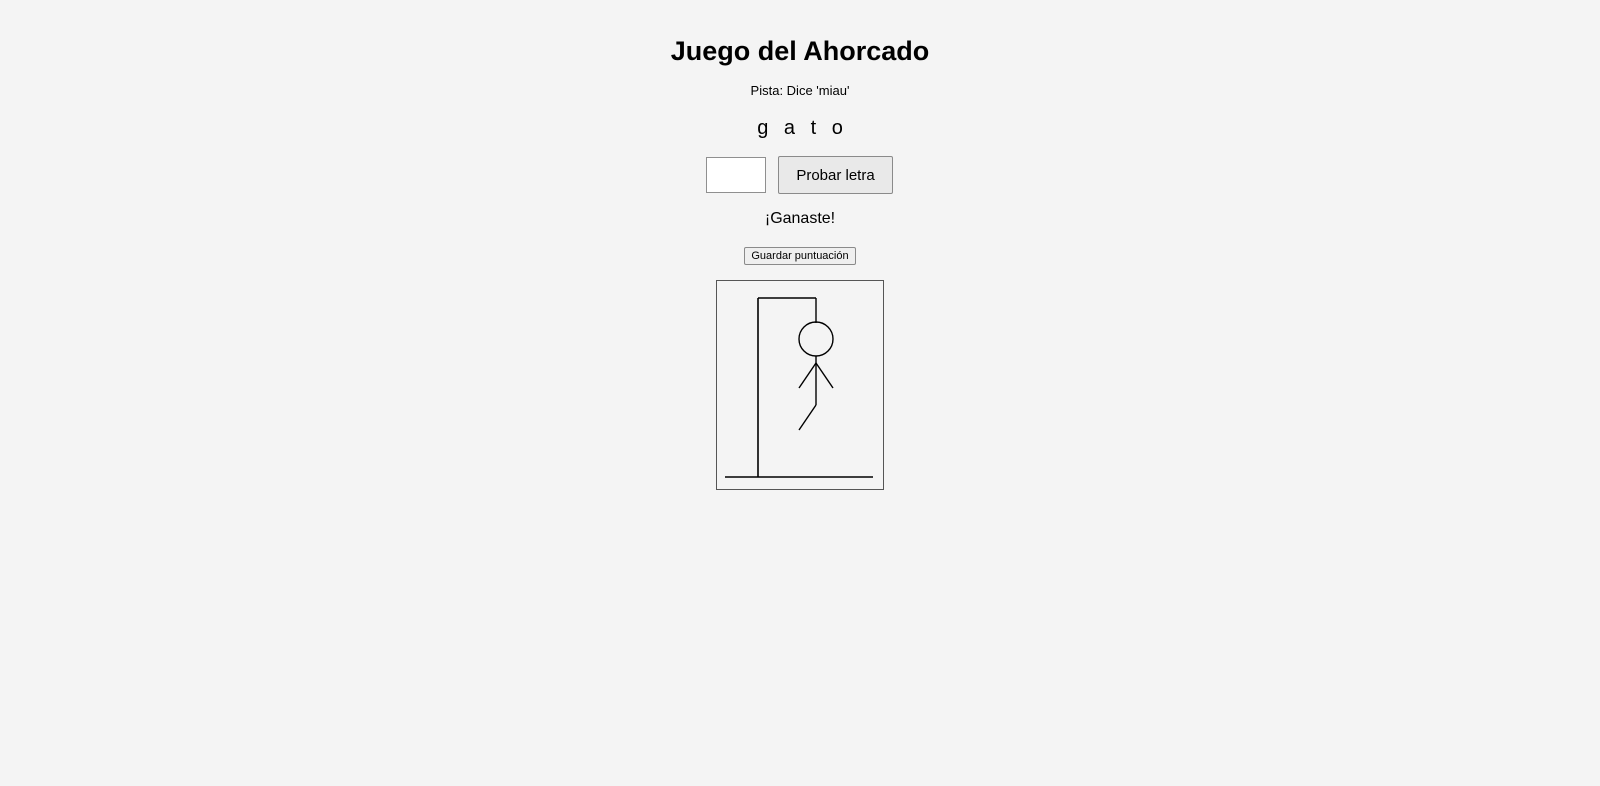 The image size is (1600, 786). I want to click on result-message: ¡Ganaste!, so click(800, 218).